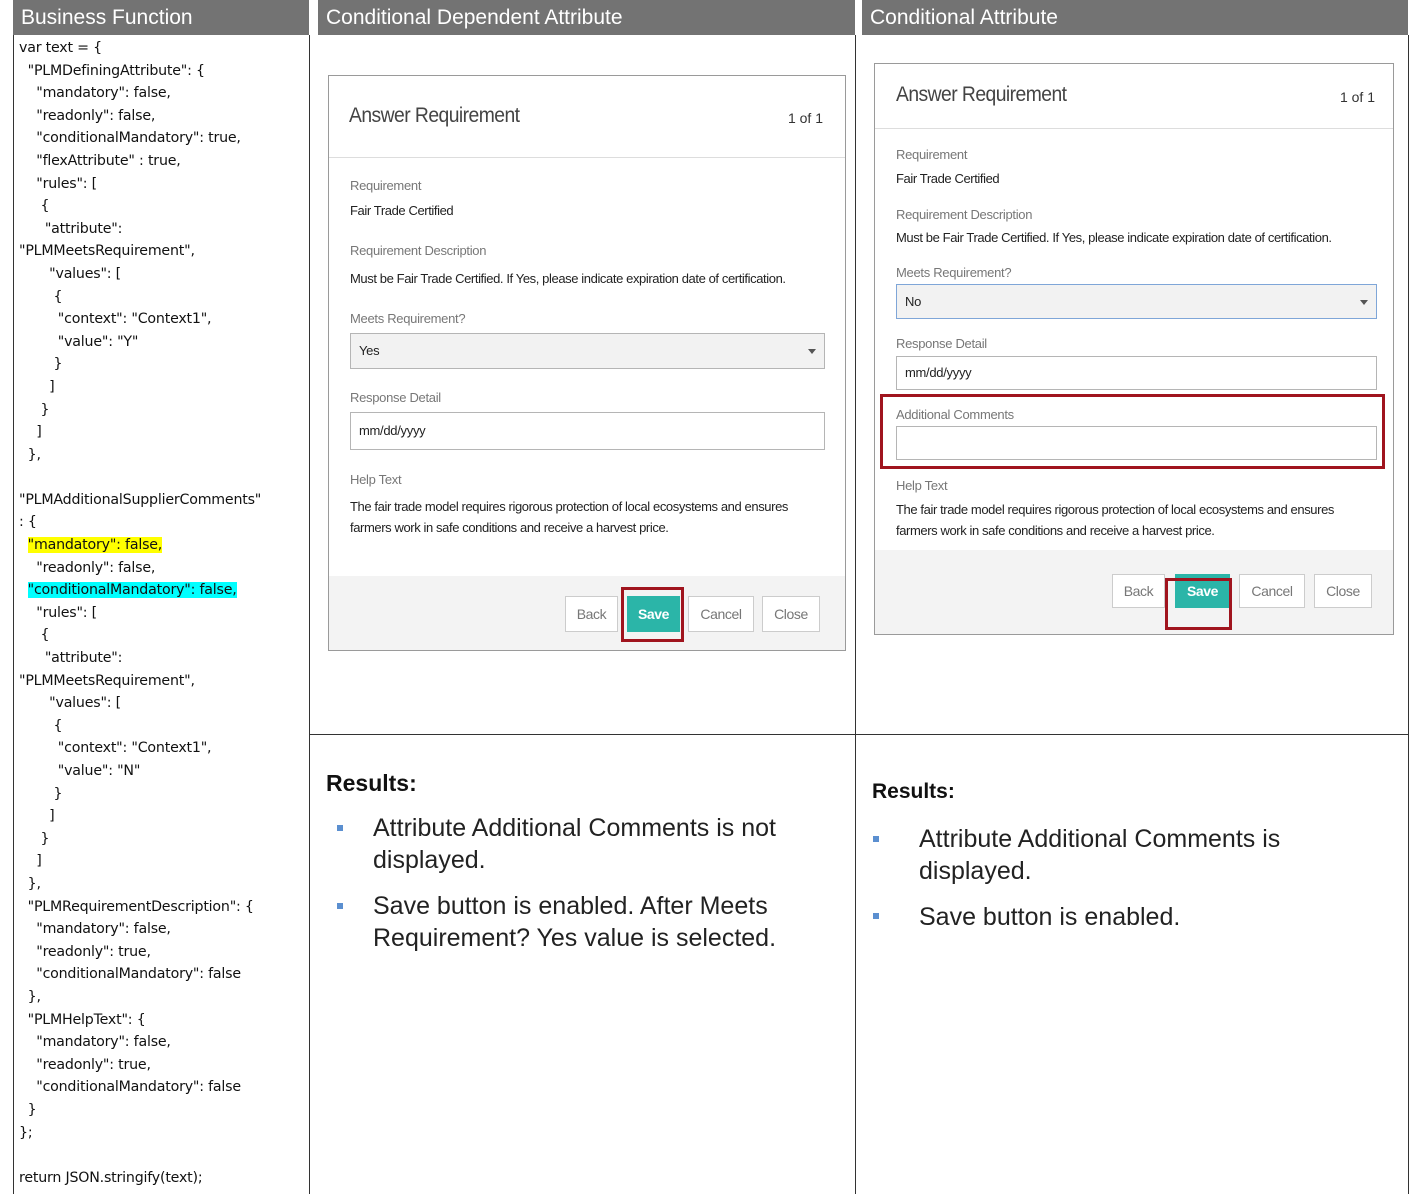 This screenshot has width=1413, height=1194. I want to click on meets-requirement-selected-value: Yes, so click(369, 350).